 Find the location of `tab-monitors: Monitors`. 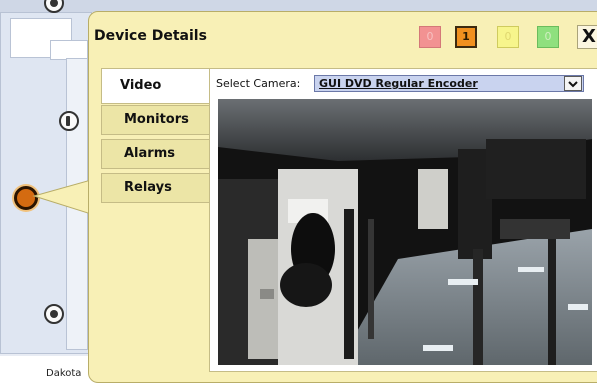

tab-monitors: Monitors is located at coordinates (156, 120).